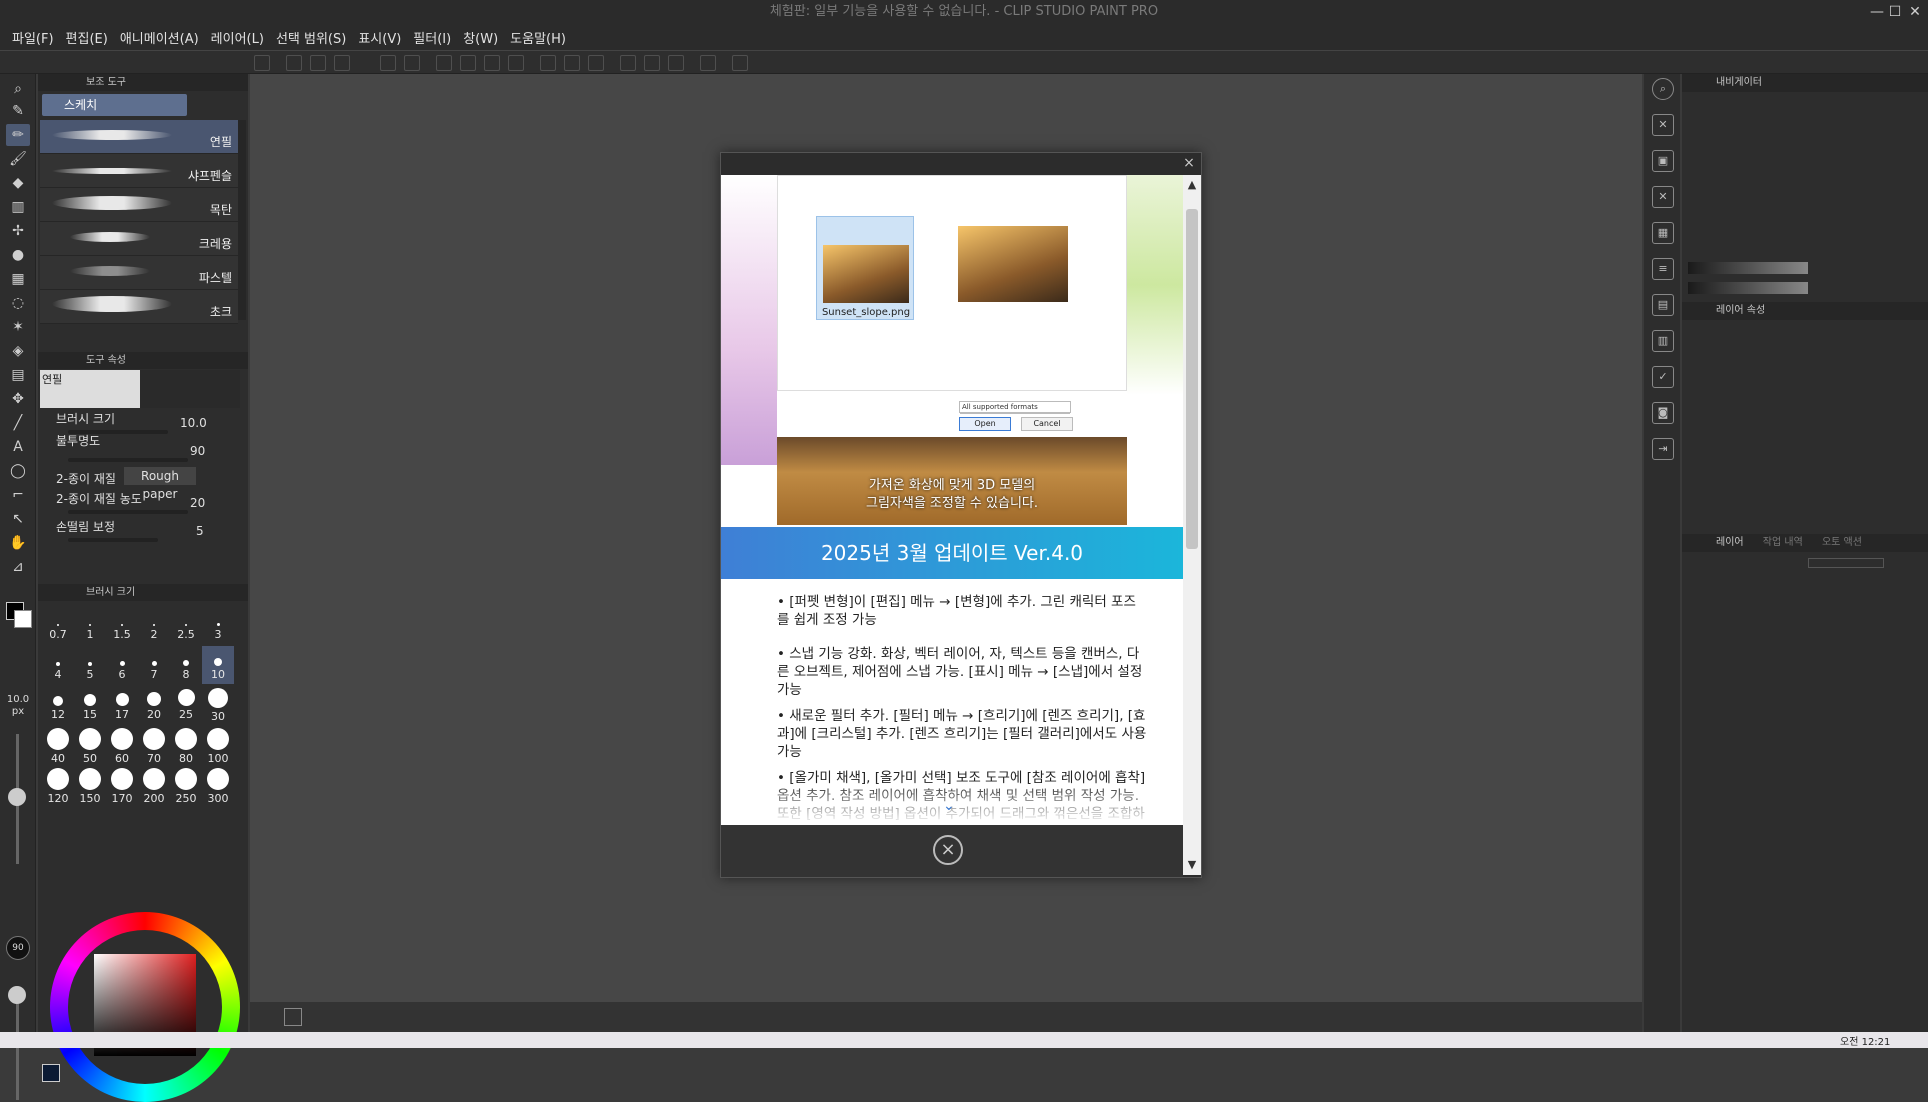 Image resolution: width=1928 pixels, height=1102 pixels. I want to click on menu-help: 도움말(H), so click(542, 37).